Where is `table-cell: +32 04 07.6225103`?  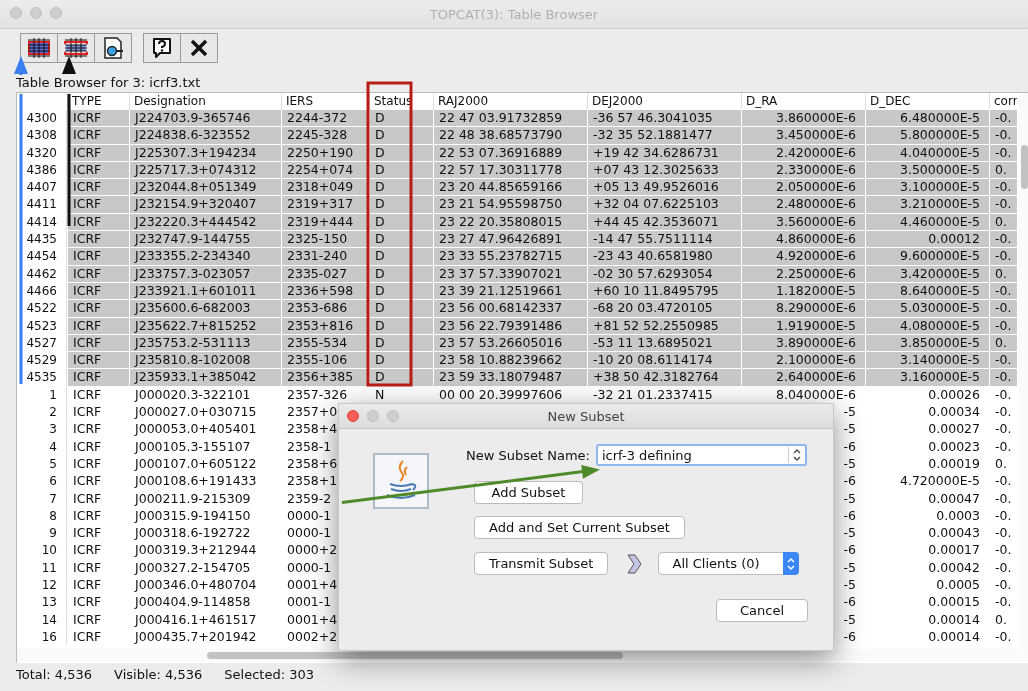 table-cell: +32 04 07.6225103 is located at coordinates (664, 204).